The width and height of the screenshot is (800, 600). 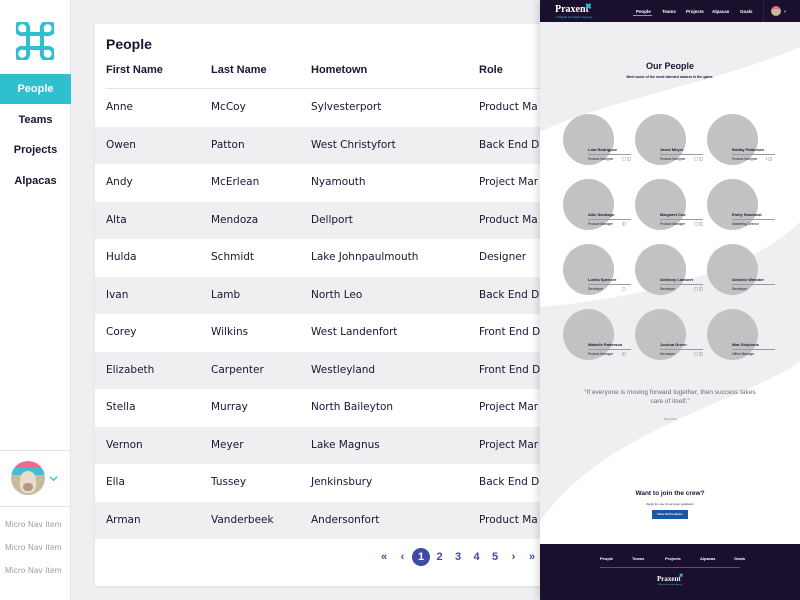 I want to click on person-card: Emily Sandoval Marketing Director, so click(x=743, y=206).